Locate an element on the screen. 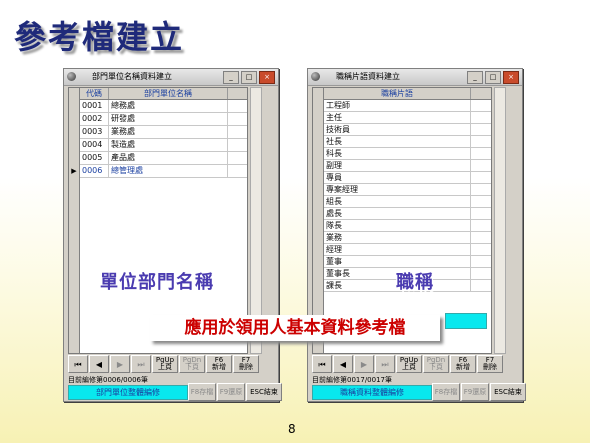 The height and width of the screenshot is (443, 590). record-status: 目前編修第0006/0006筆 is located at coordinates (108, 380).